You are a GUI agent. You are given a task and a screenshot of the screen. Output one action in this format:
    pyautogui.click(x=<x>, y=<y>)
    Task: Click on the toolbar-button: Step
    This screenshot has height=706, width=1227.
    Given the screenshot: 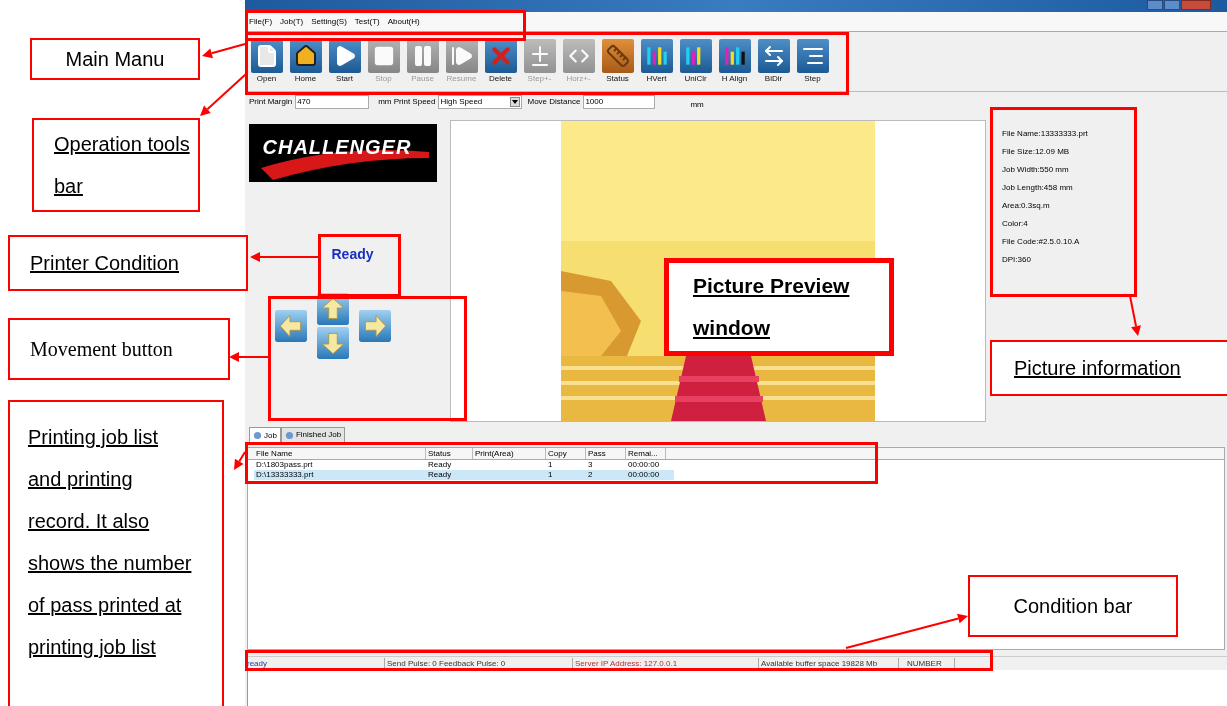 What is the action you would take?
    pyautogui.click(x=812, y=61)
    